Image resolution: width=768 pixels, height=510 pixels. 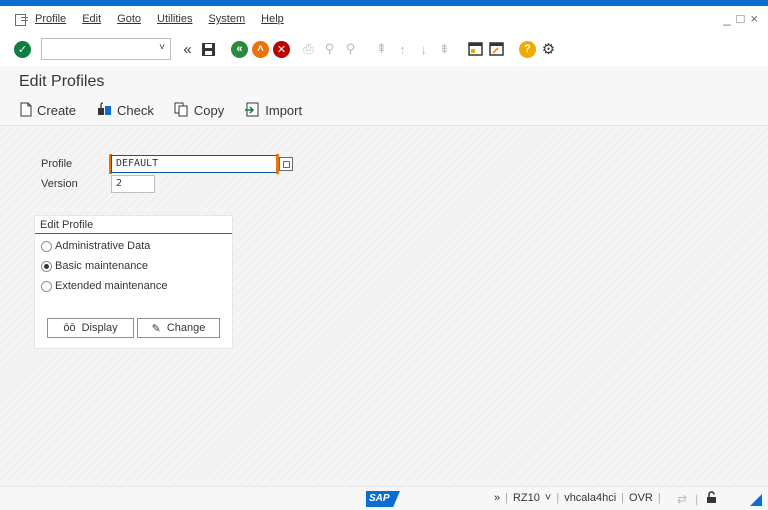 I want to click on menu-help: Help, so click(x=272, y=19).